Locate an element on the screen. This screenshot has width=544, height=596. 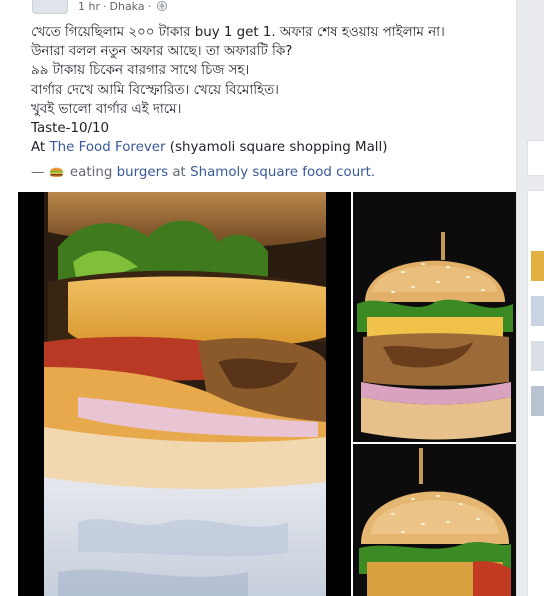
photo-burger-side-view is located at coordinates (434, 317).